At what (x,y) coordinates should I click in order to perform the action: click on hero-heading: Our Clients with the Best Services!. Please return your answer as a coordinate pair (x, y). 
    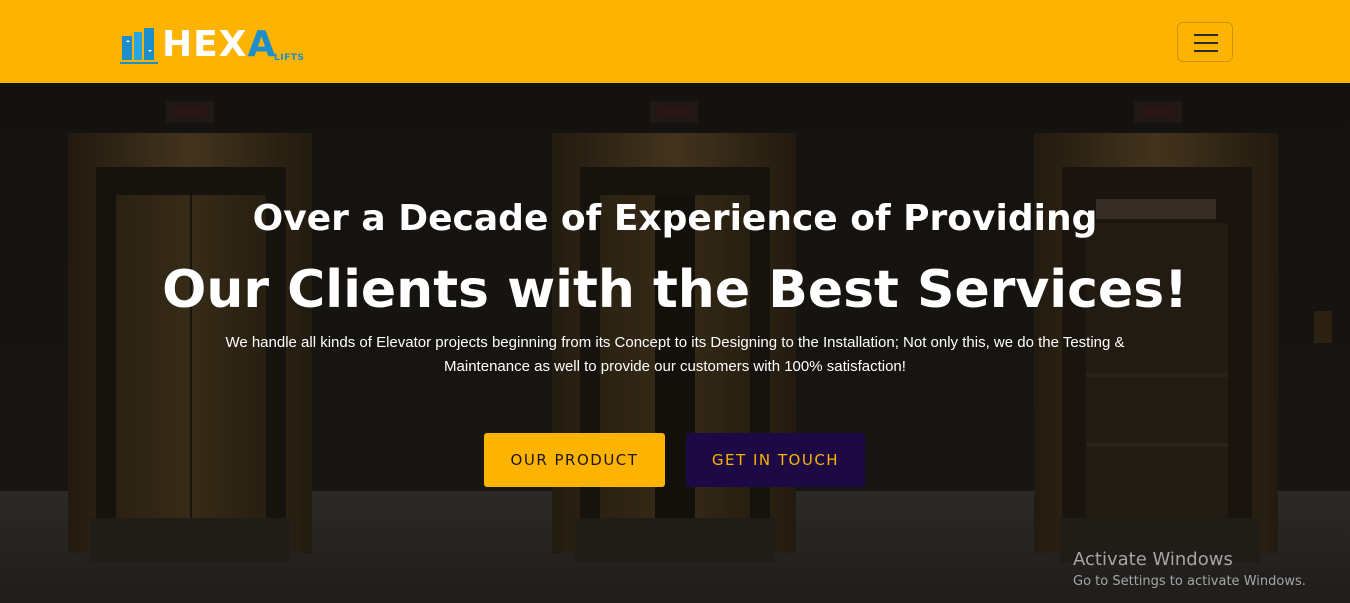
    Looking at the image, I should click on (675, 290).